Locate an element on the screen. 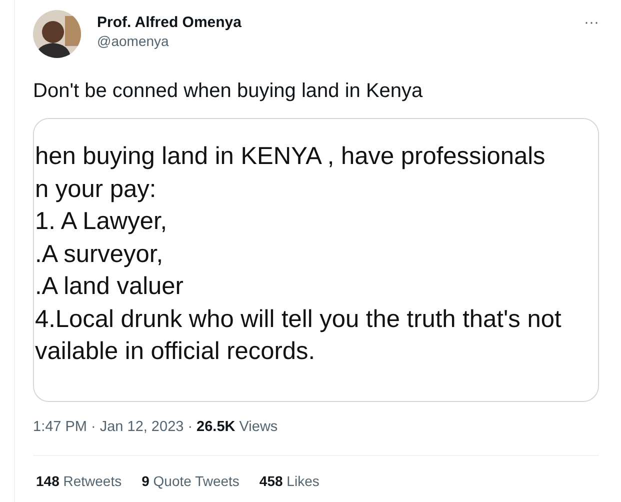 Image resolution: width=621 pixels, height=502 pixels. stat-link: 148 Retweets is located at coordinates (79, 481).